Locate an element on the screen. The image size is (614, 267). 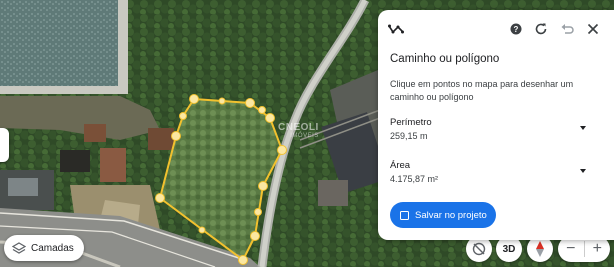
area-label: Área is located at coordinates (400, 165).